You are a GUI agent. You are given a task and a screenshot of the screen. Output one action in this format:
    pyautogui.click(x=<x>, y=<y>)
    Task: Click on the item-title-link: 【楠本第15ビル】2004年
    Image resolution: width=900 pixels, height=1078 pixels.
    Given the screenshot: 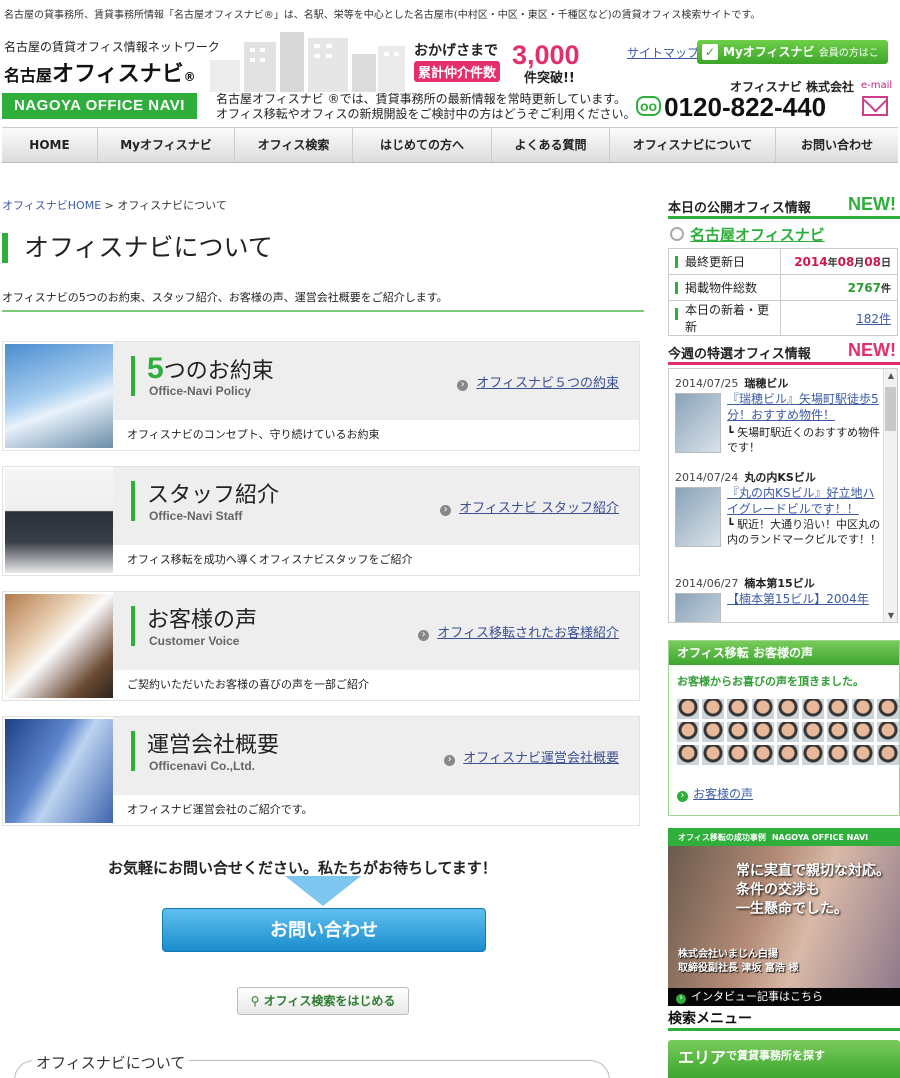 What is the action you would take?
    pyautogui.click(x=805, y=599)
    